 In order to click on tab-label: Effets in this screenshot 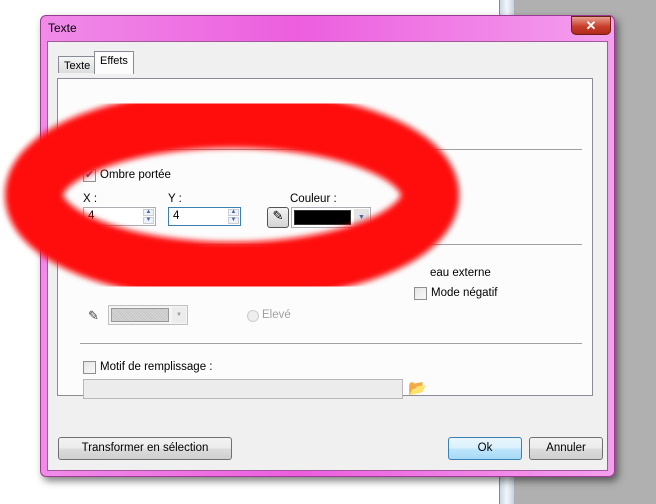, I will do `click(114, 61)`.